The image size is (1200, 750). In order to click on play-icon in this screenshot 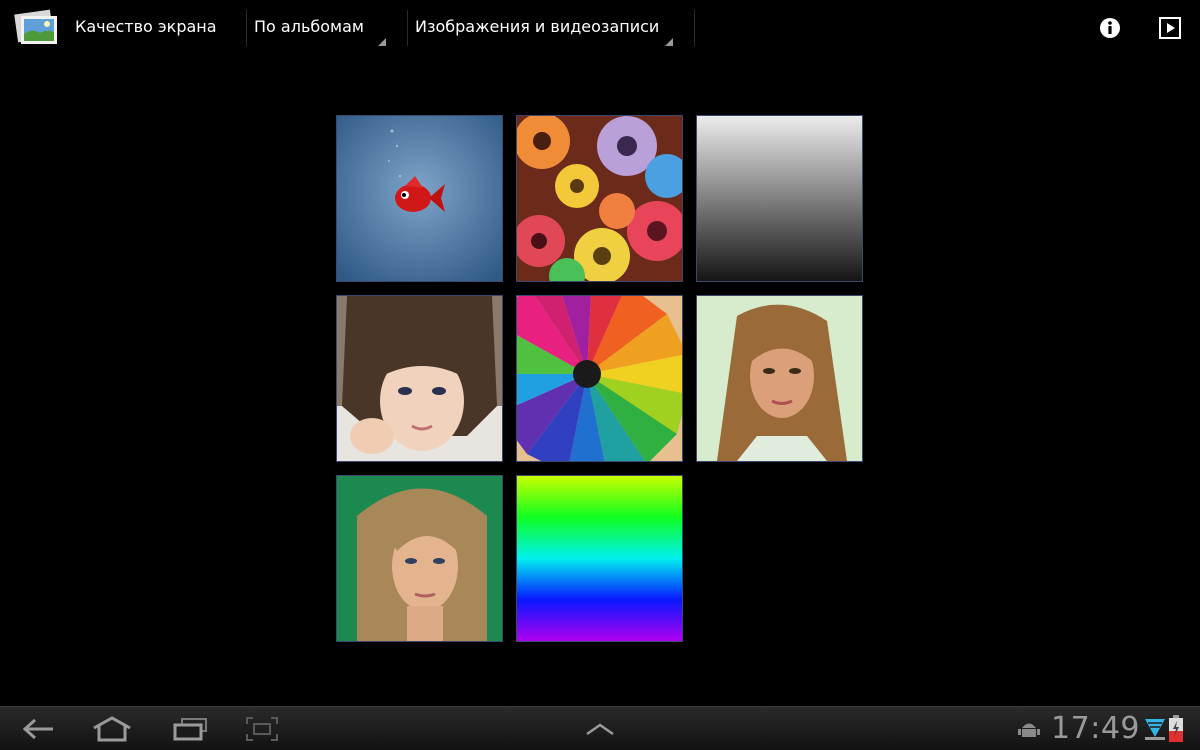, I will do `click(1170, 28)`.